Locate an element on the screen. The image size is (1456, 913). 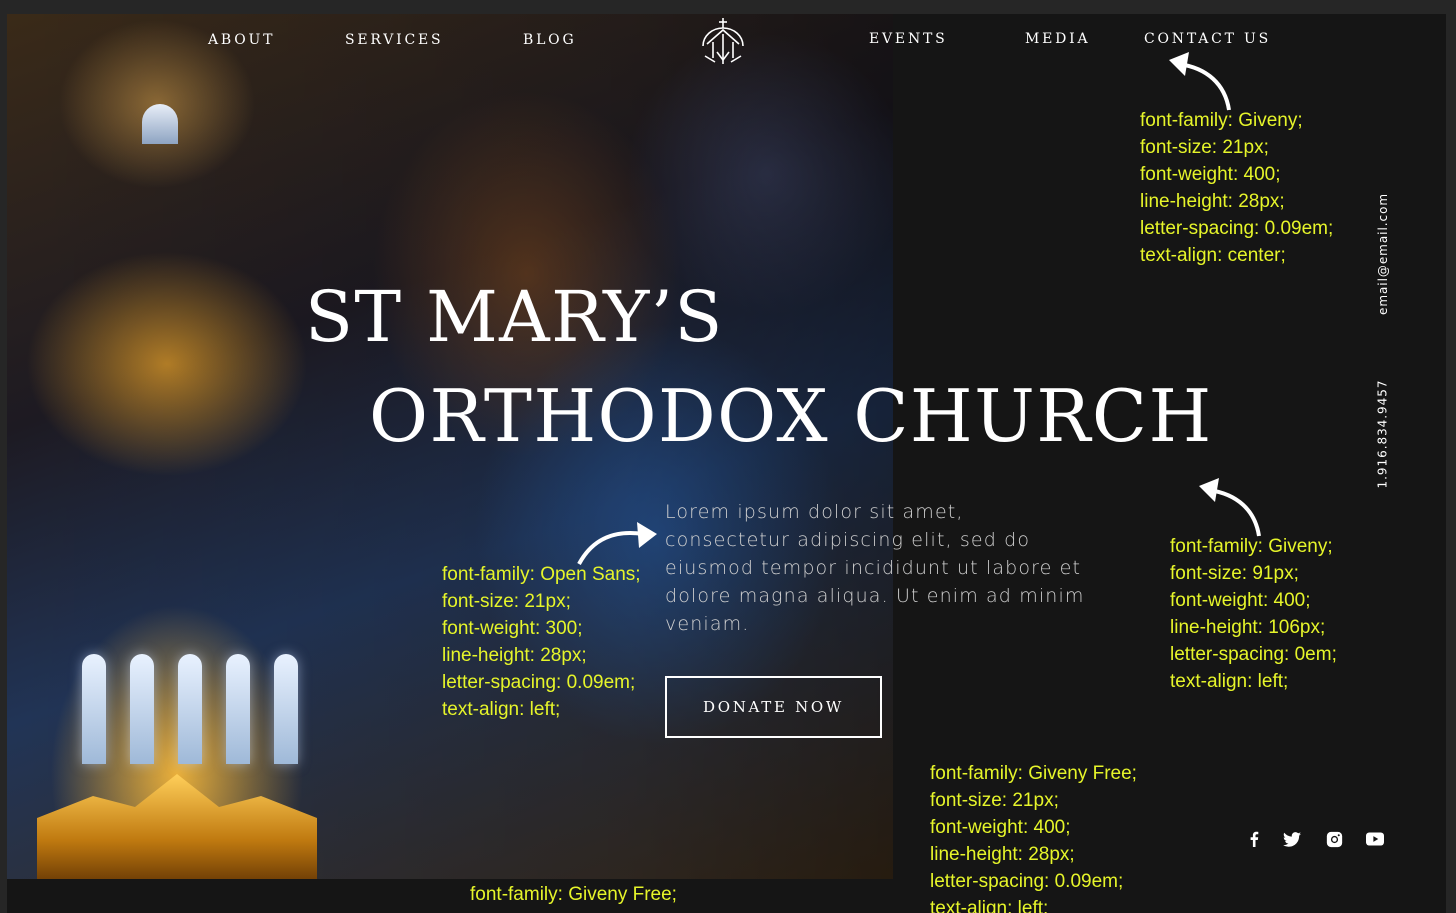
iconostasis is located at coordinates (177, 826).